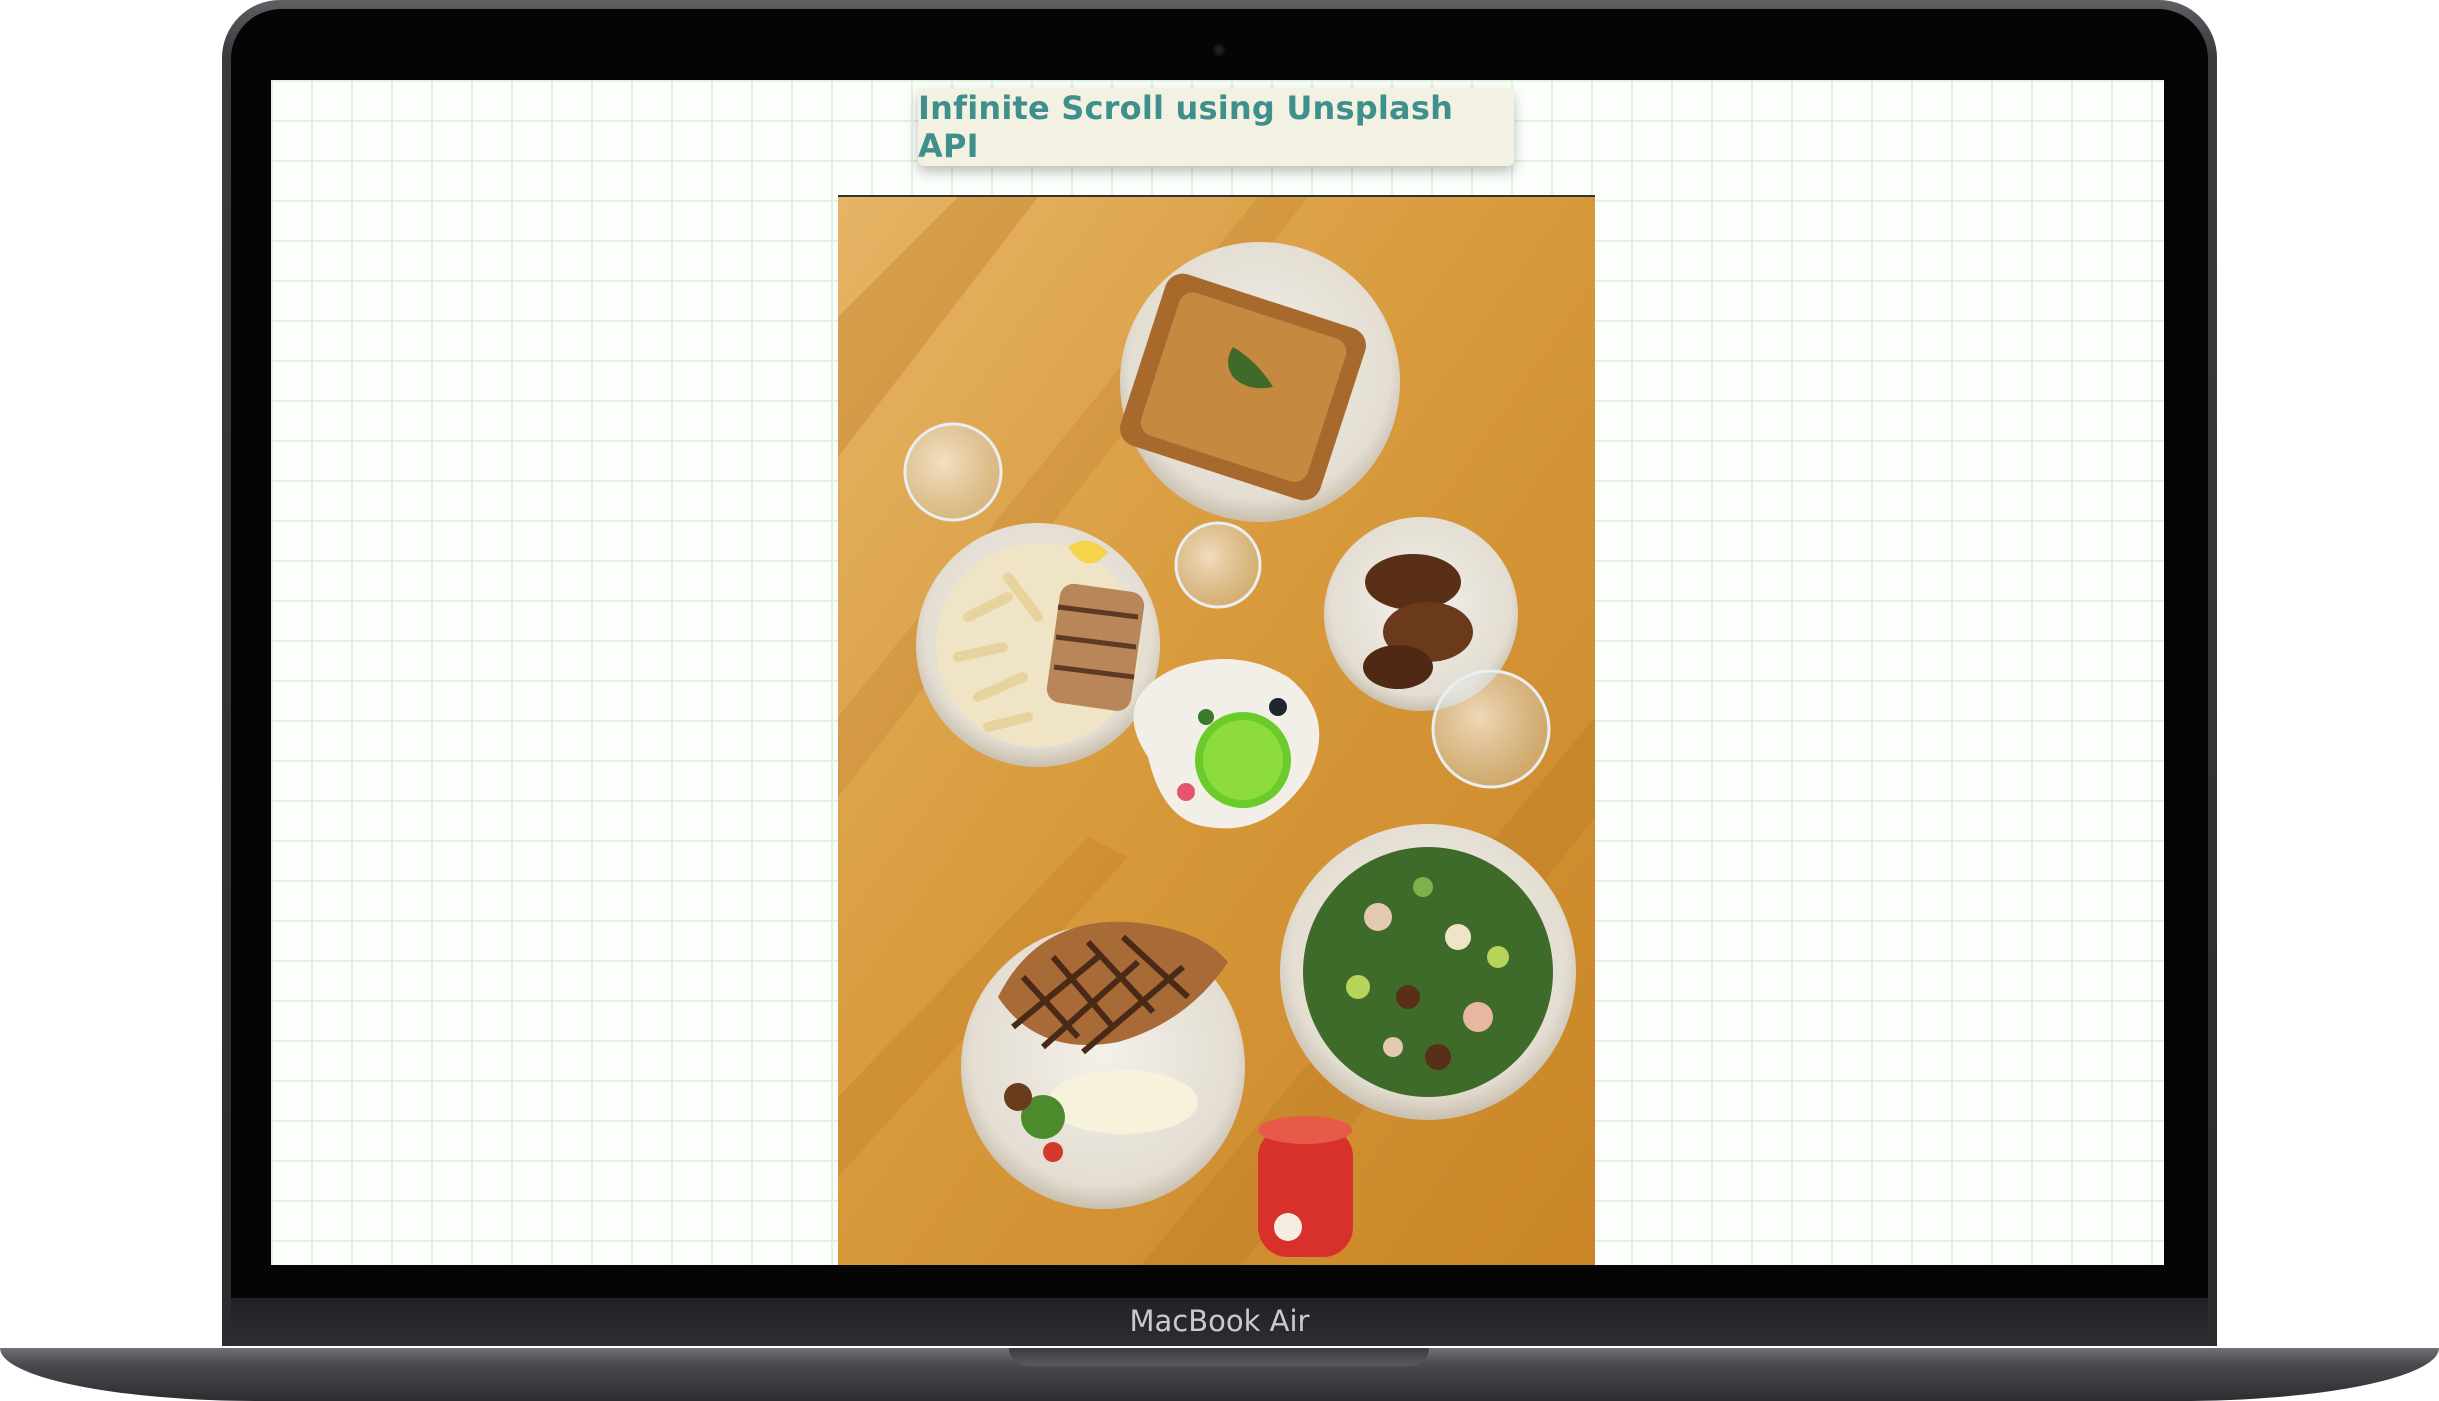 The width and height of the screenshot is (2439, 1401). I want to click on device-model-label: MacBook Air, so click(1219, 1321).